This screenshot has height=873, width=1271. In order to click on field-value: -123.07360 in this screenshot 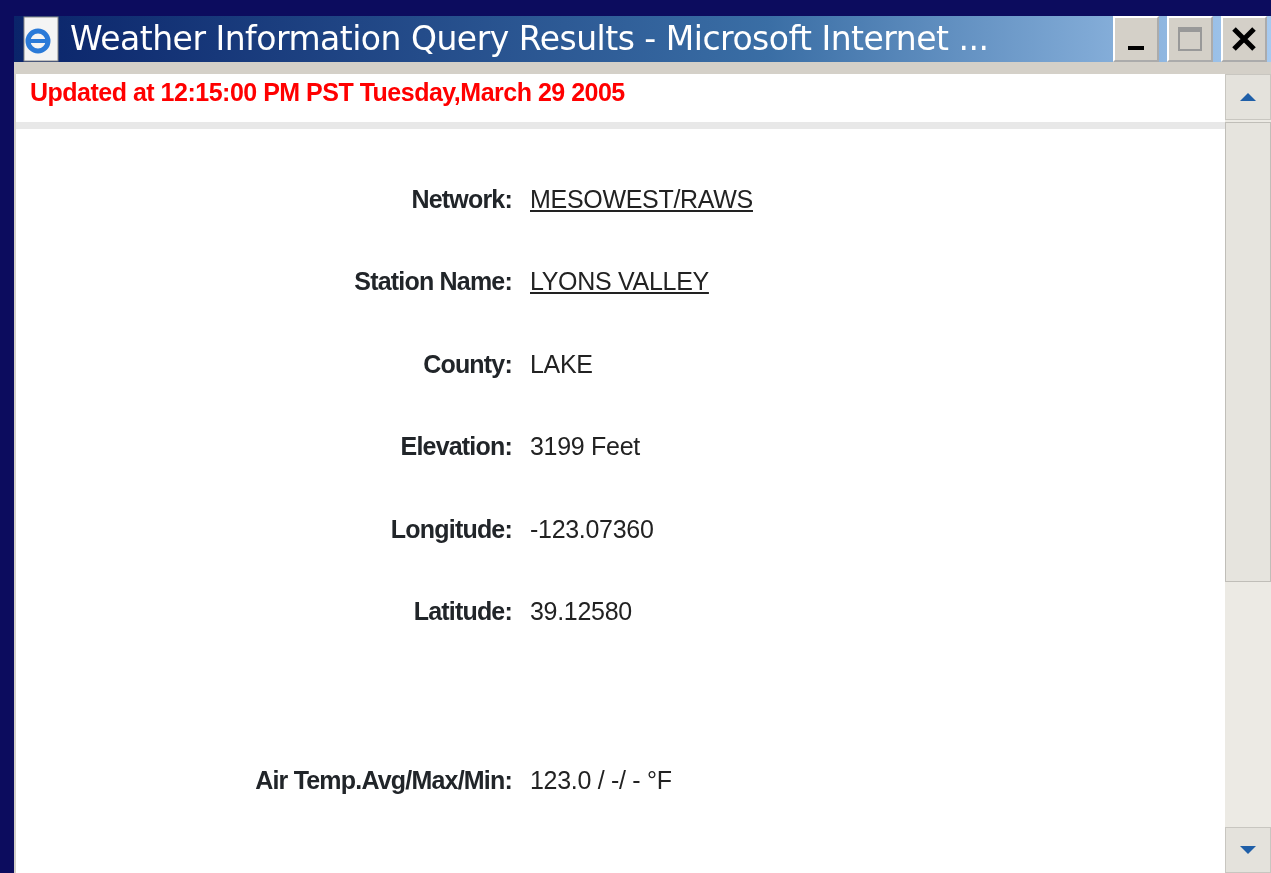, I will do `click(592, 529)`.